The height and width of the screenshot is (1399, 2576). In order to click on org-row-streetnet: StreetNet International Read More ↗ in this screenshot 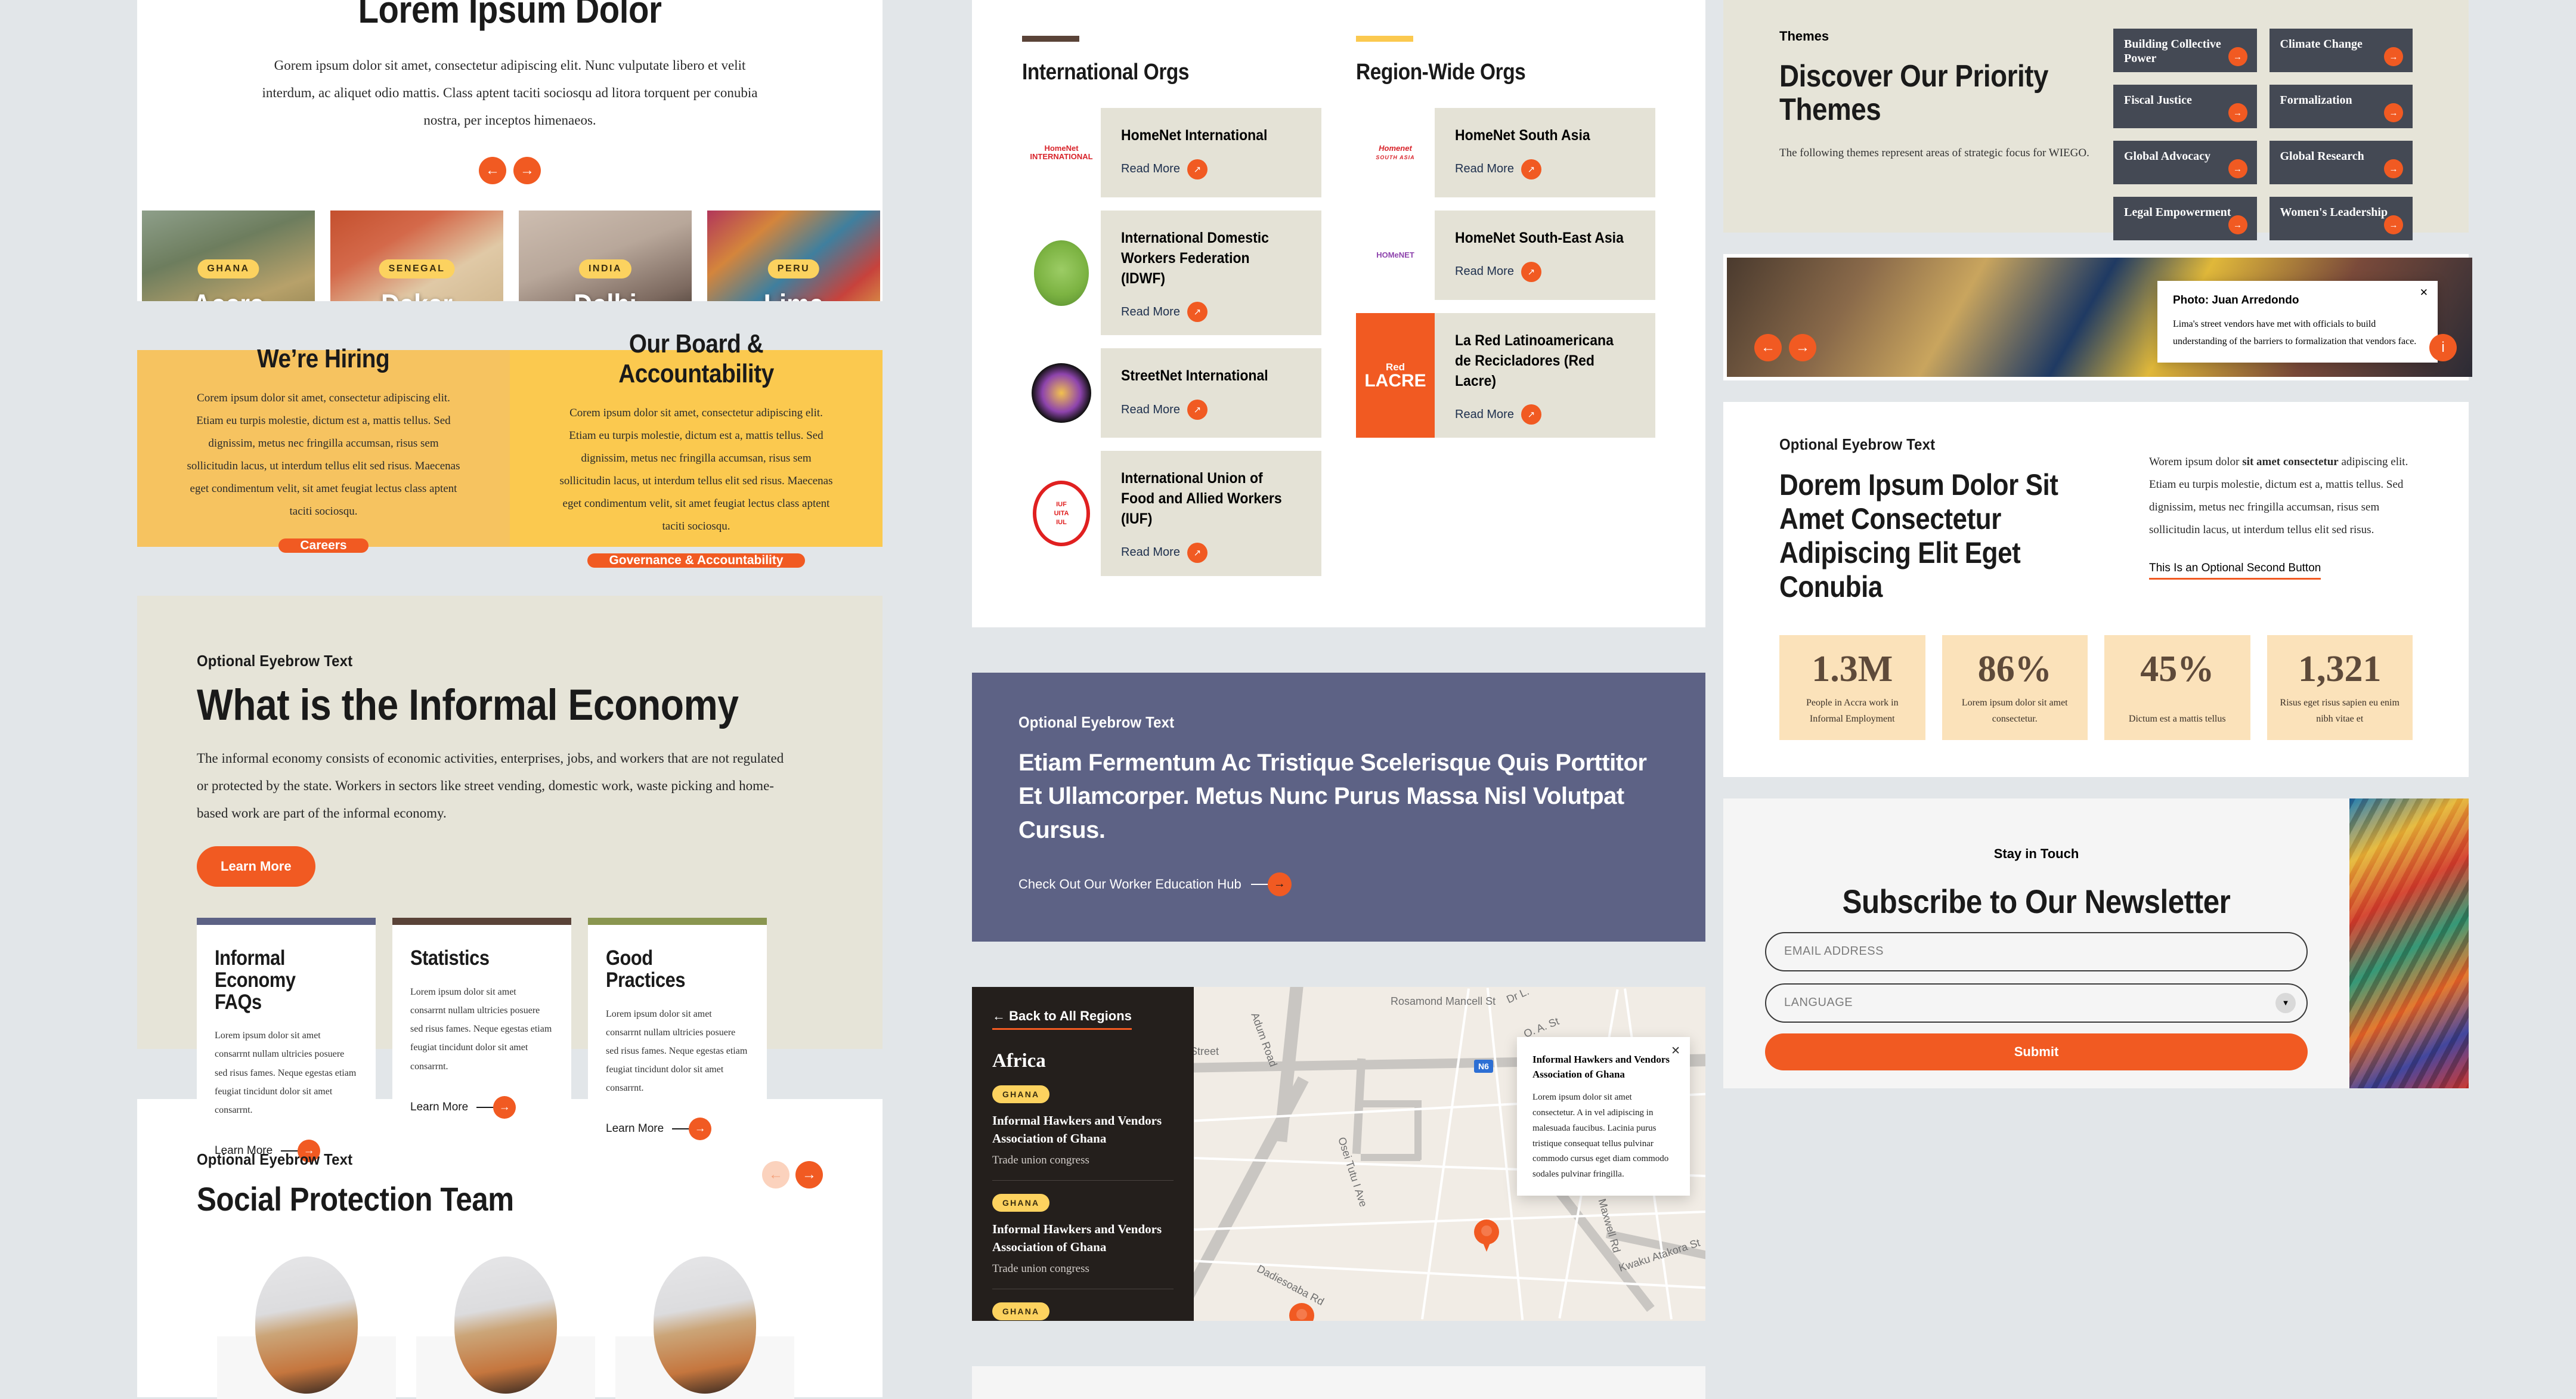, I will do `click(1171, 393)`.